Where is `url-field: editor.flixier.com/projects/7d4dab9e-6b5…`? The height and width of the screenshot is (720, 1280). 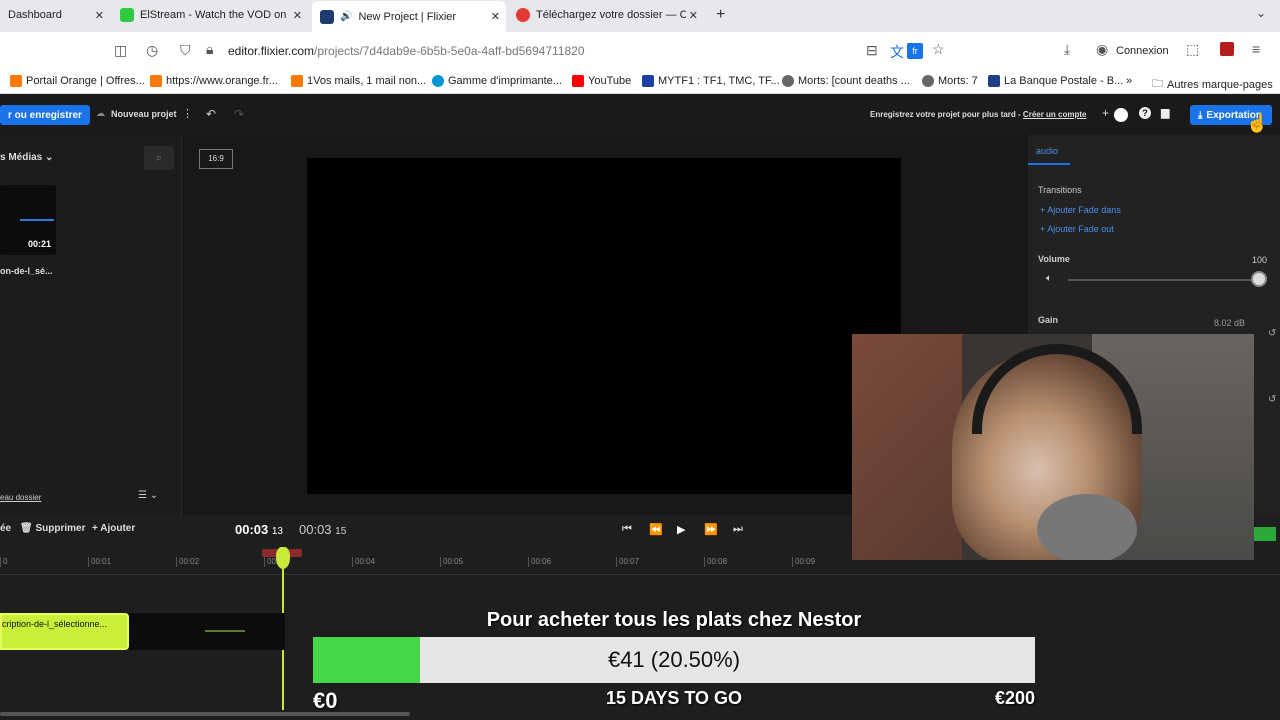
url-field: editor.flixier.com/projects/7d4dab9e-6b5… is located at coordinates (406, 51).